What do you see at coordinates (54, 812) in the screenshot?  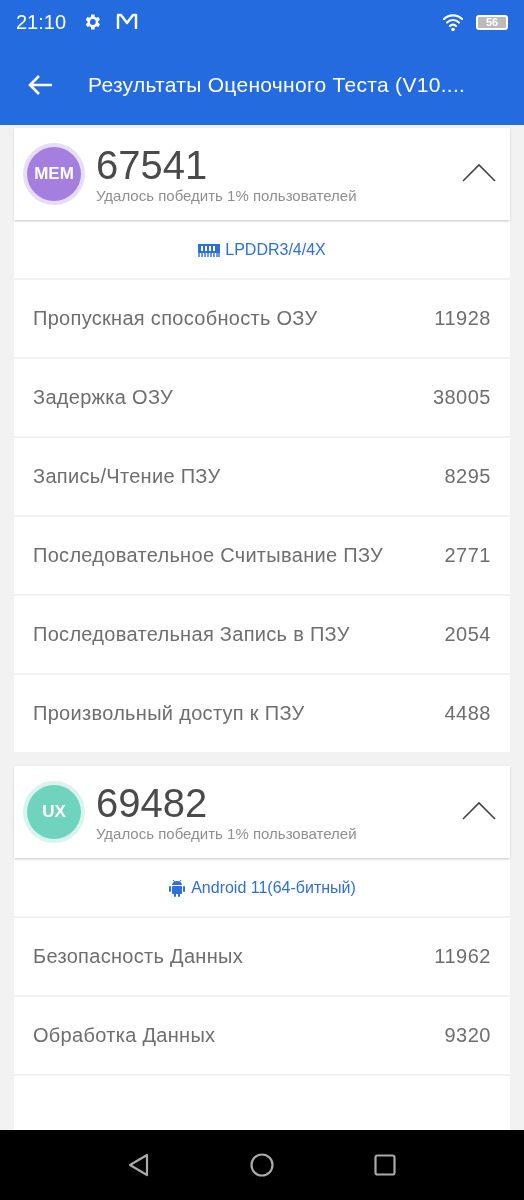 I see `badge: UX` at bounding box center [54, 812].